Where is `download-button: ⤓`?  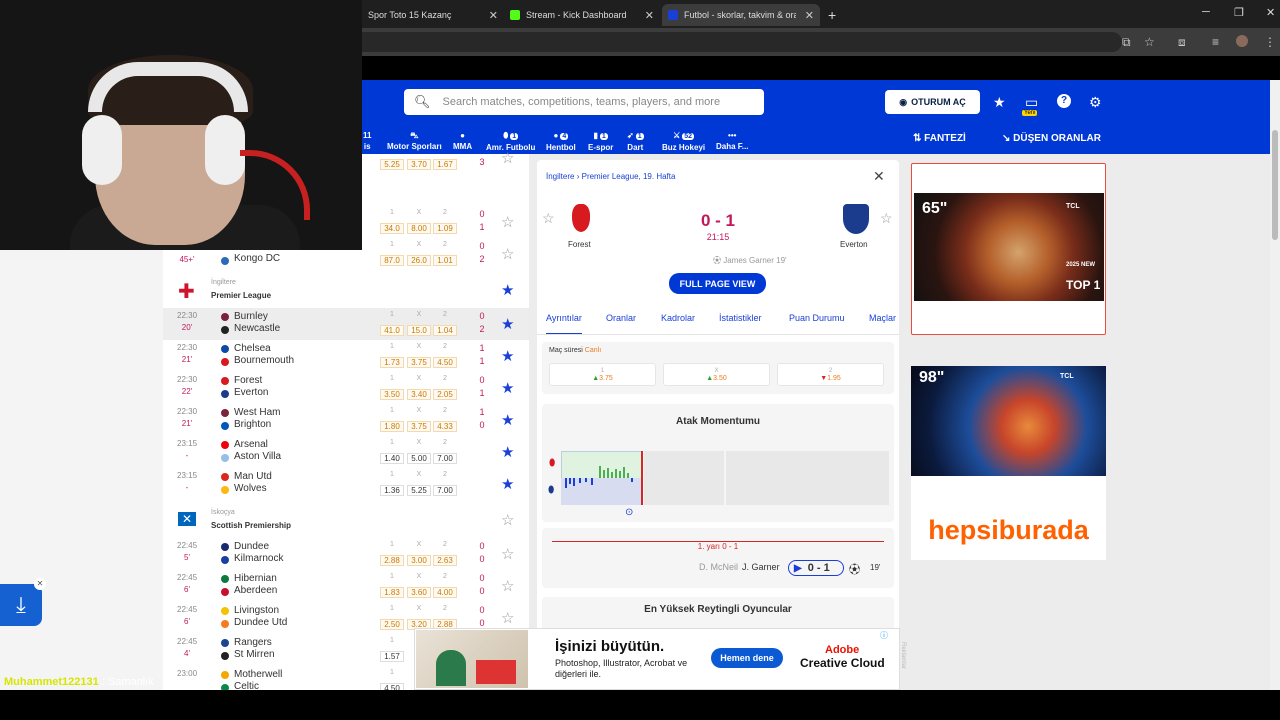
download-button: ⤓ is located at coordinates (21, 605).